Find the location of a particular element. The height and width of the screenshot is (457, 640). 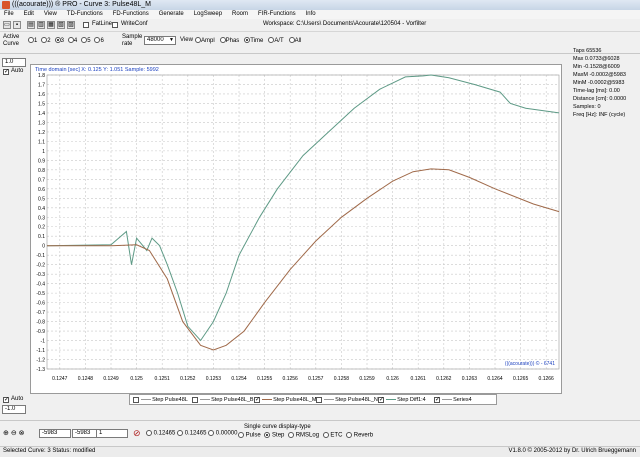

y-tick-label: 0.1 is located at coordinates (41, 237).